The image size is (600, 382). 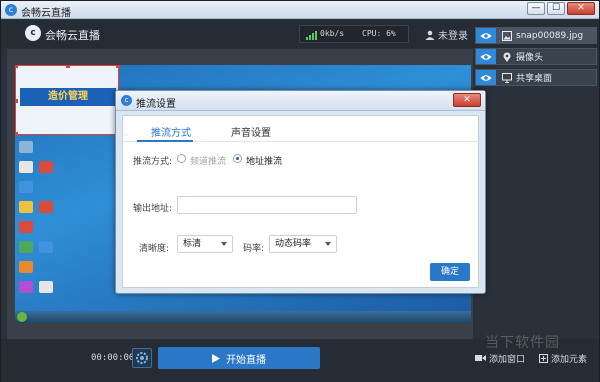 What do you see at coordinates (550, 35) in the screenshot?
I see `source-label: snap00089.jpg` at bounding box center [550, 35].